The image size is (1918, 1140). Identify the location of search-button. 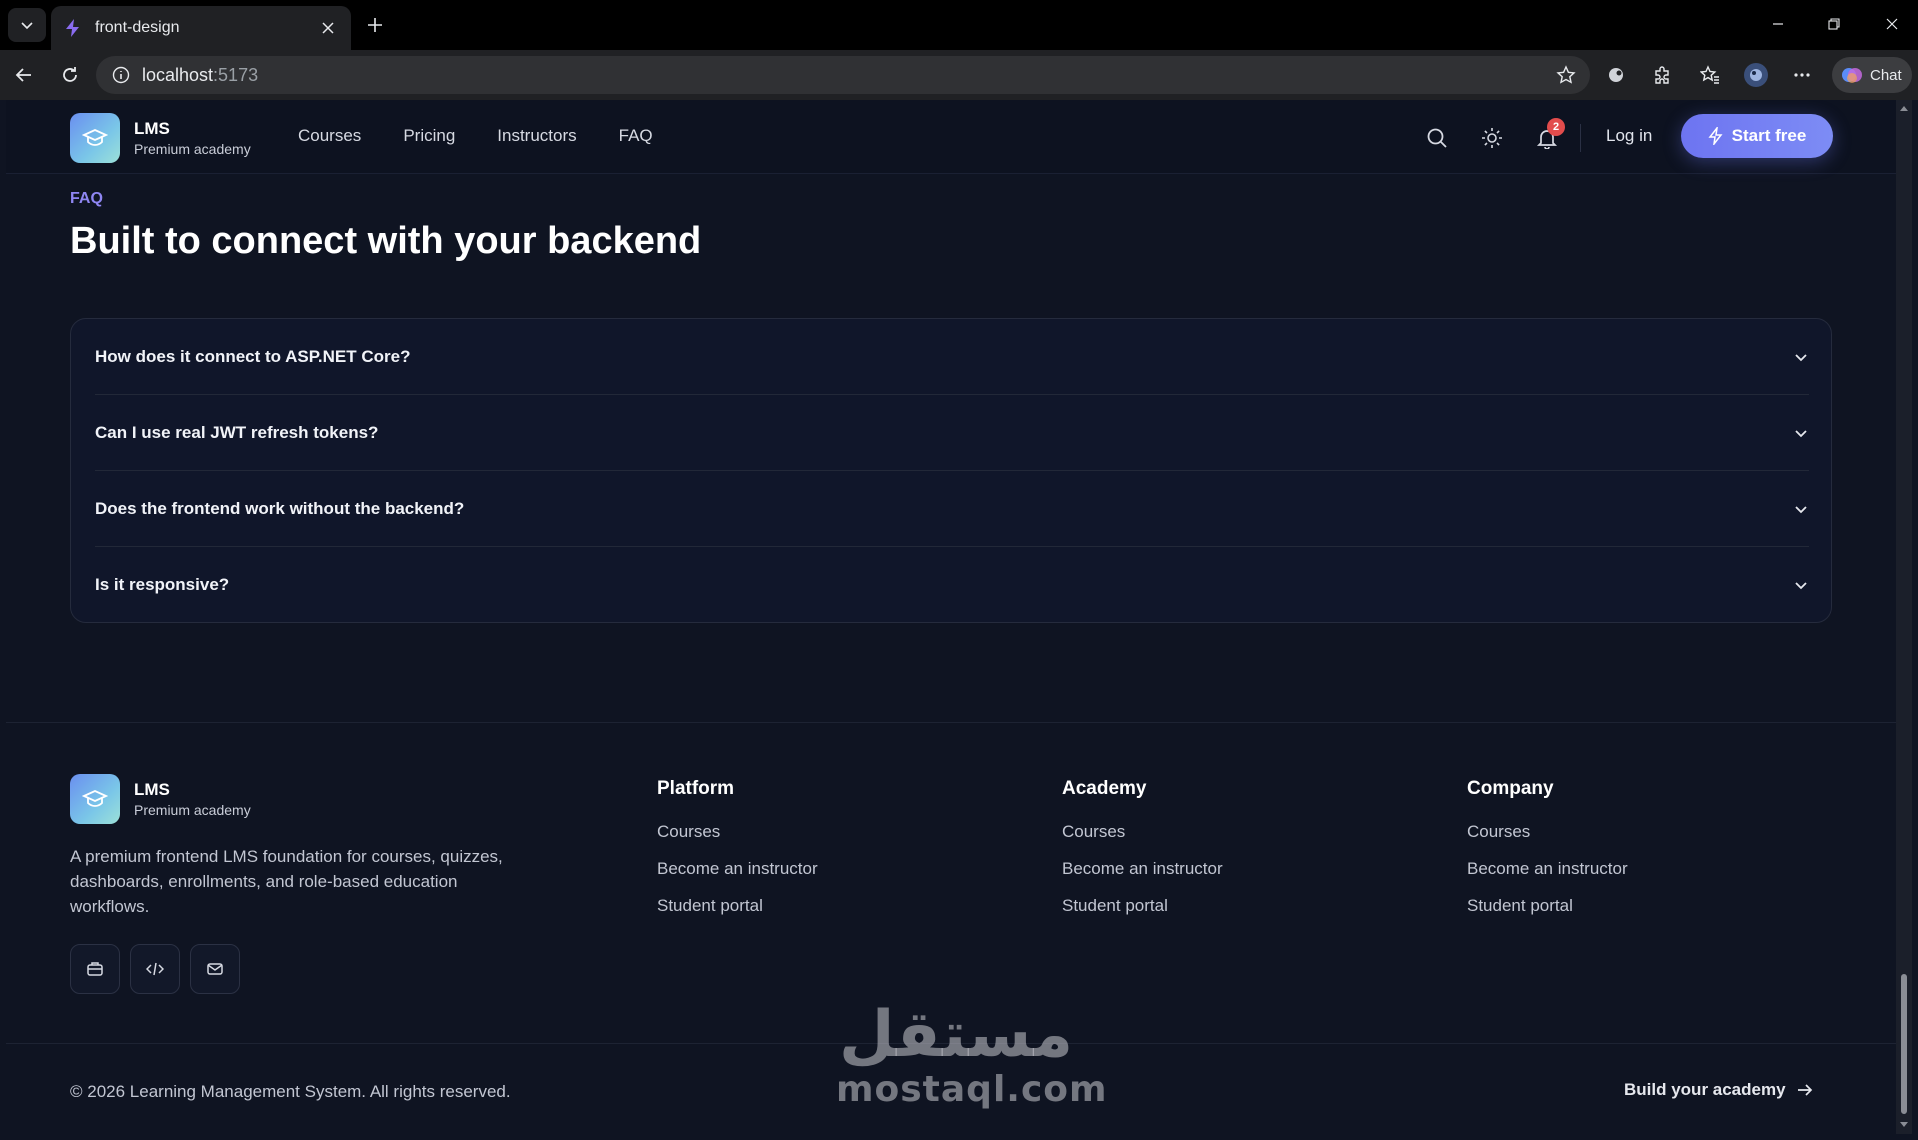
(1437, 138).